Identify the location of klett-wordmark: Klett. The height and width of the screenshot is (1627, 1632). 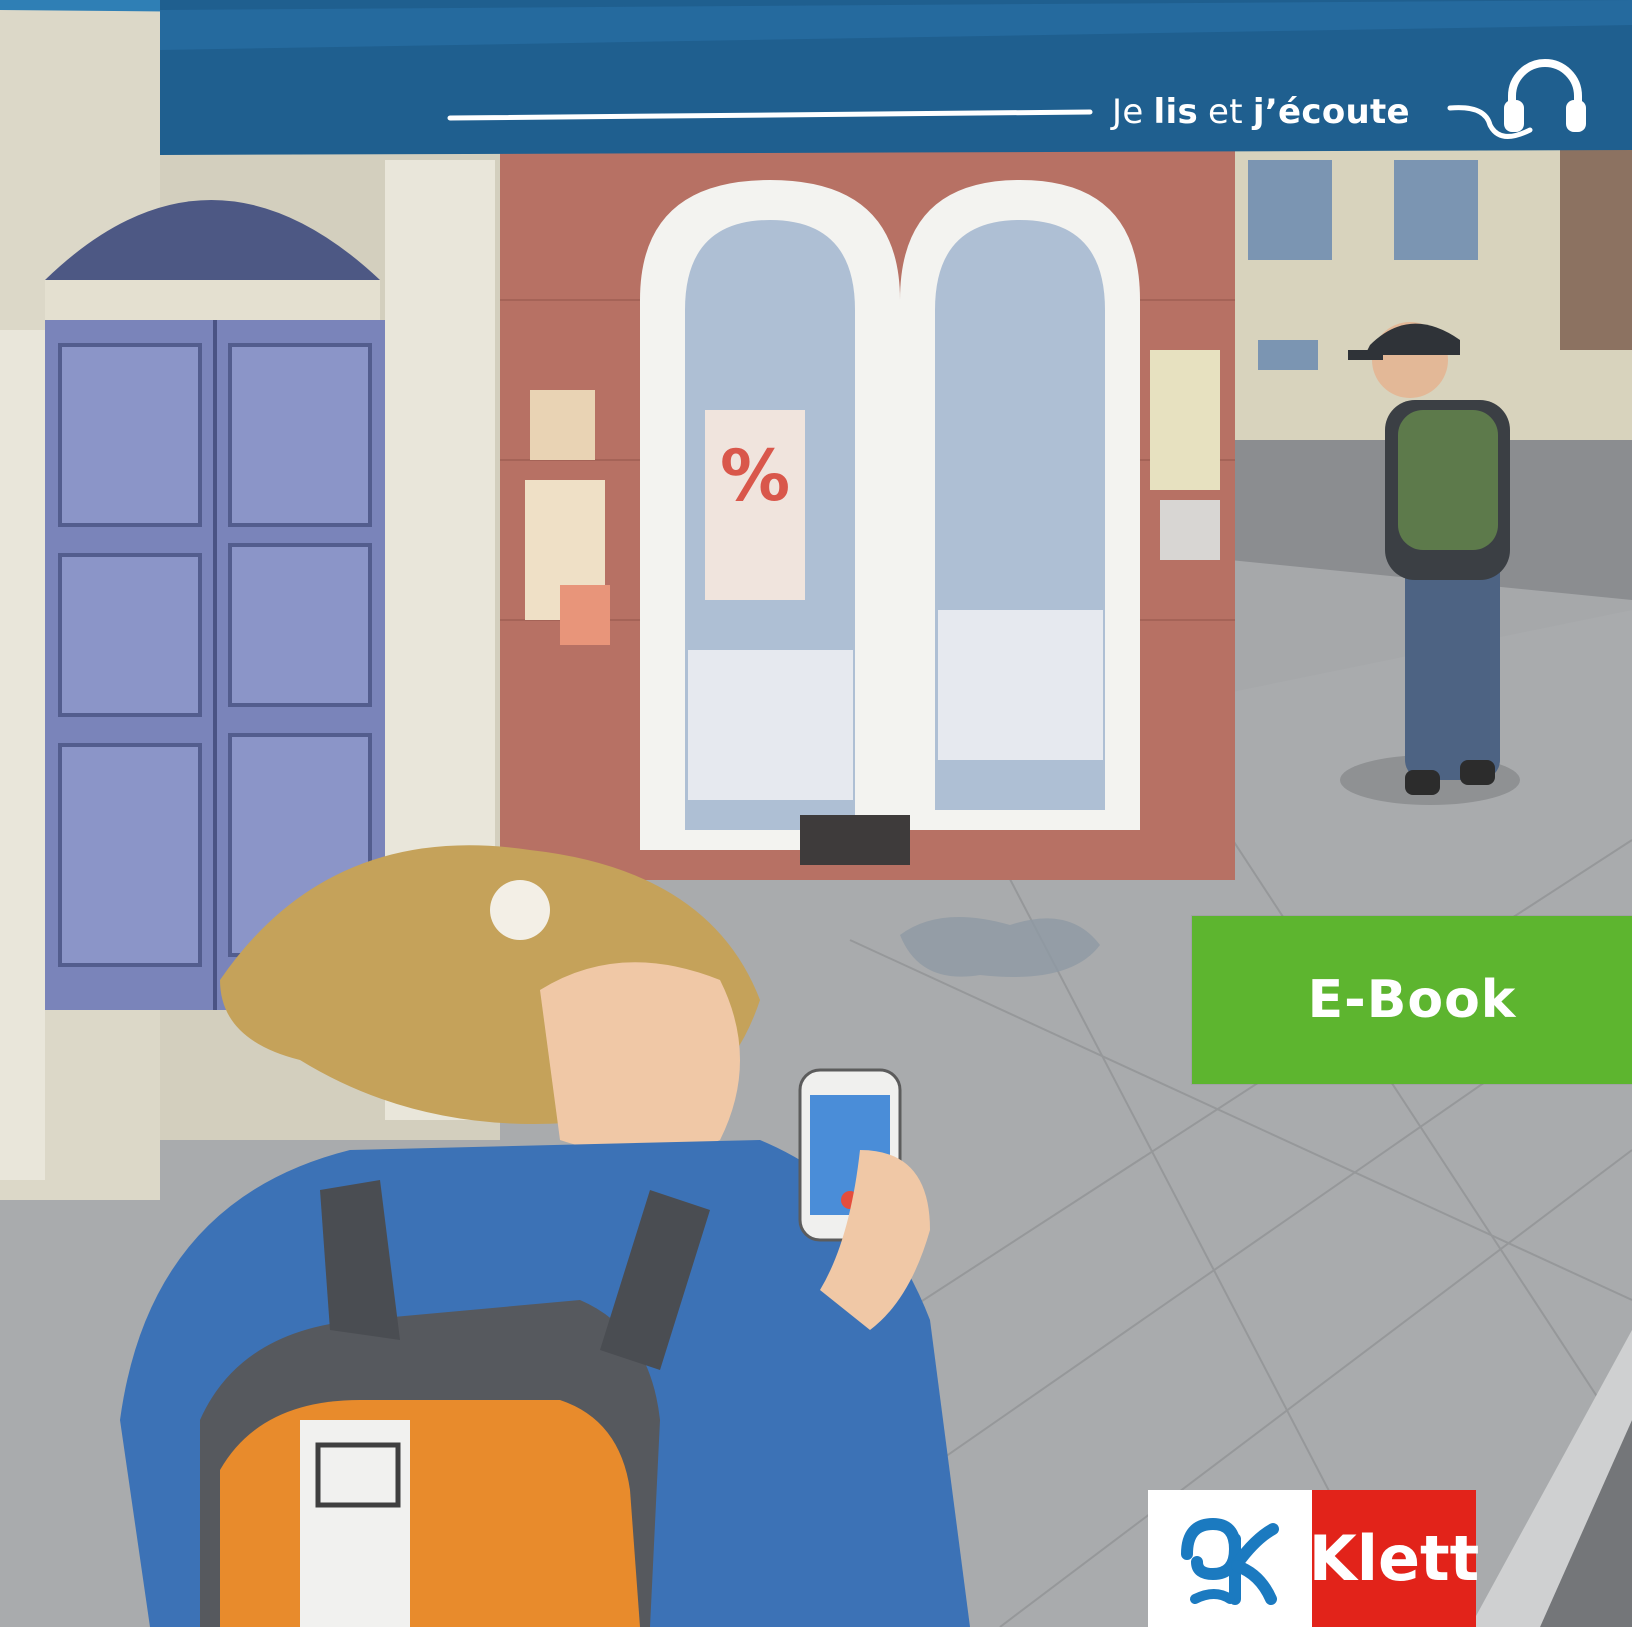
(1394, 1558).